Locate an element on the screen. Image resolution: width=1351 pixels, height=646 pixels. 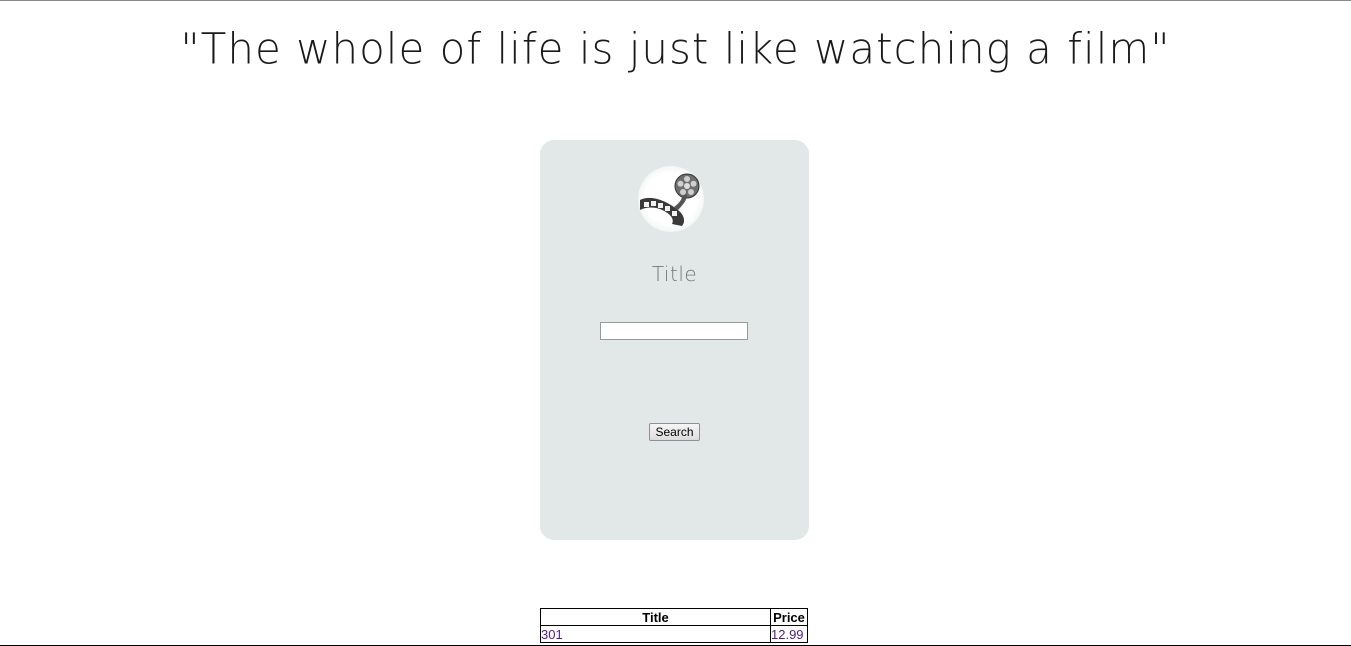
cell-title: 301 is located at coordinates (655, 634).